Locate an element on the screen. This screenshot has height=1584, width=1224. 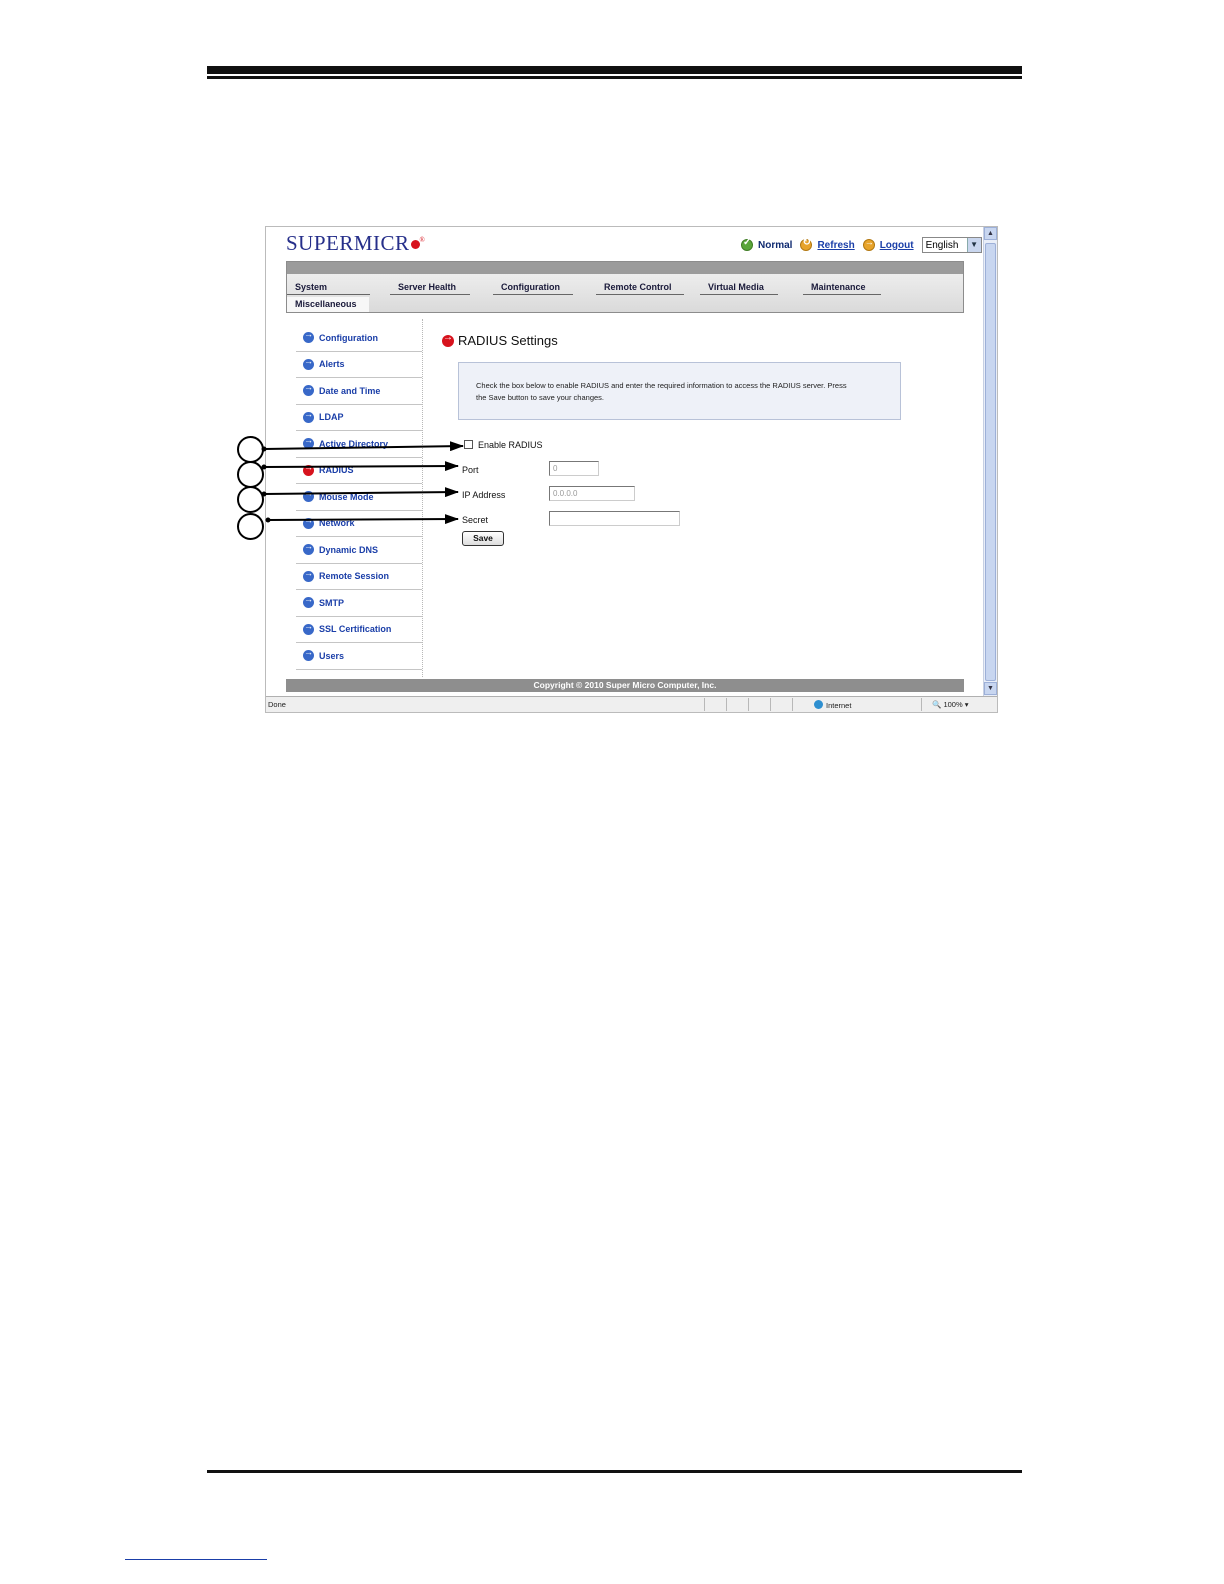
callout-arrows is located at coordinates (362, 483).